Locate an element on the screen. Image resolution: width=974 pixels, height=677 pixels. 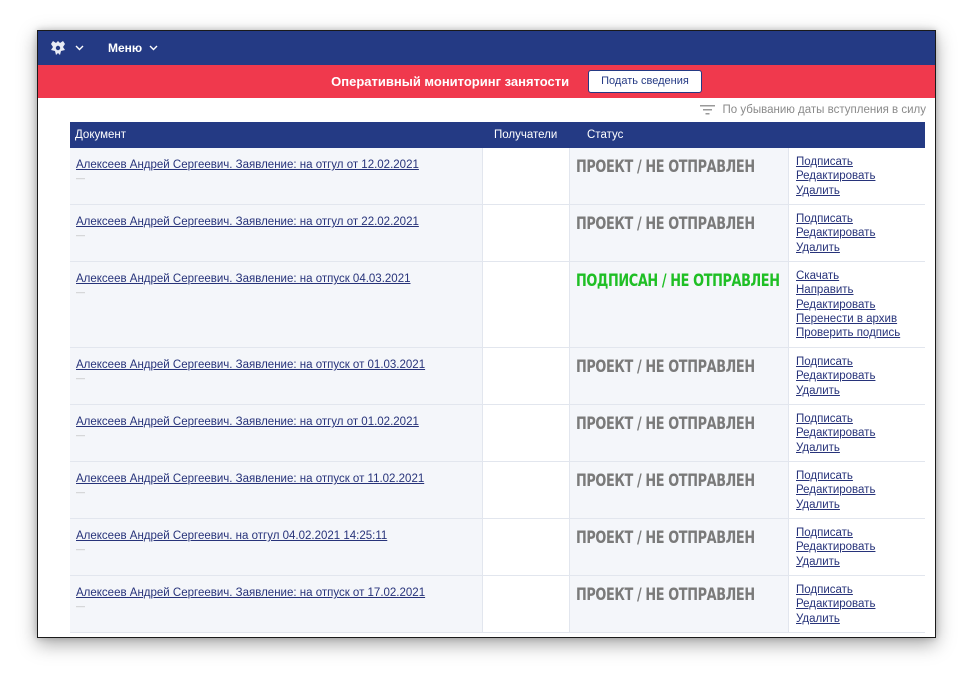
menu-chevron-down-icon is located at coordinates (153, 48).